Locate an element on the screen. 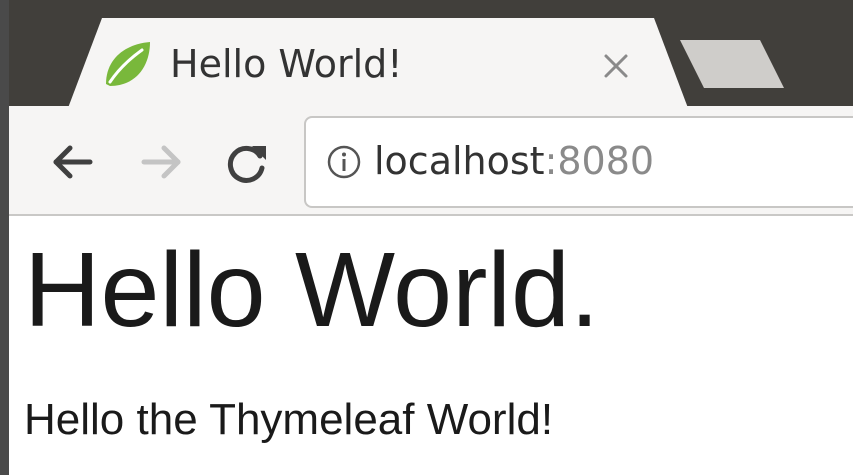  reload-icon is located at coordinates (246, 162).